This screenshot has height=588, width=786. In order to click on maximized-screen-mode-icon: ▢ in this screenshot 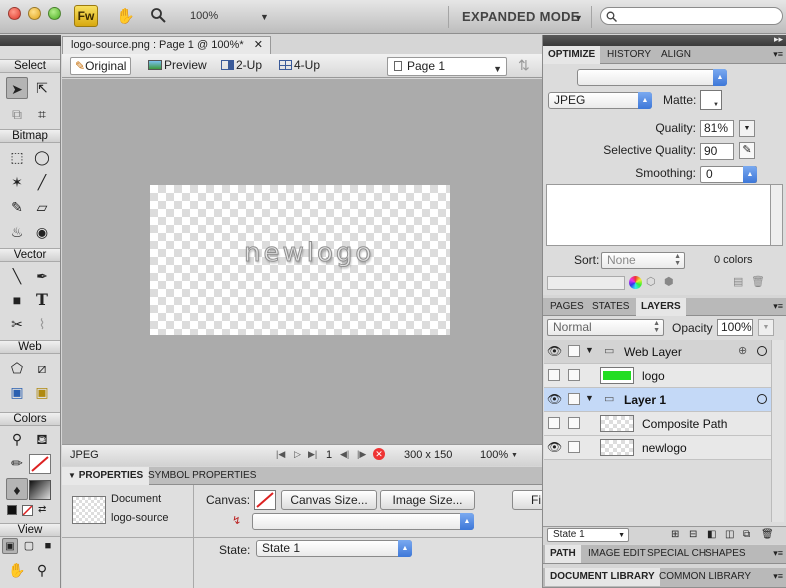, I will do `click(29, 546)`.